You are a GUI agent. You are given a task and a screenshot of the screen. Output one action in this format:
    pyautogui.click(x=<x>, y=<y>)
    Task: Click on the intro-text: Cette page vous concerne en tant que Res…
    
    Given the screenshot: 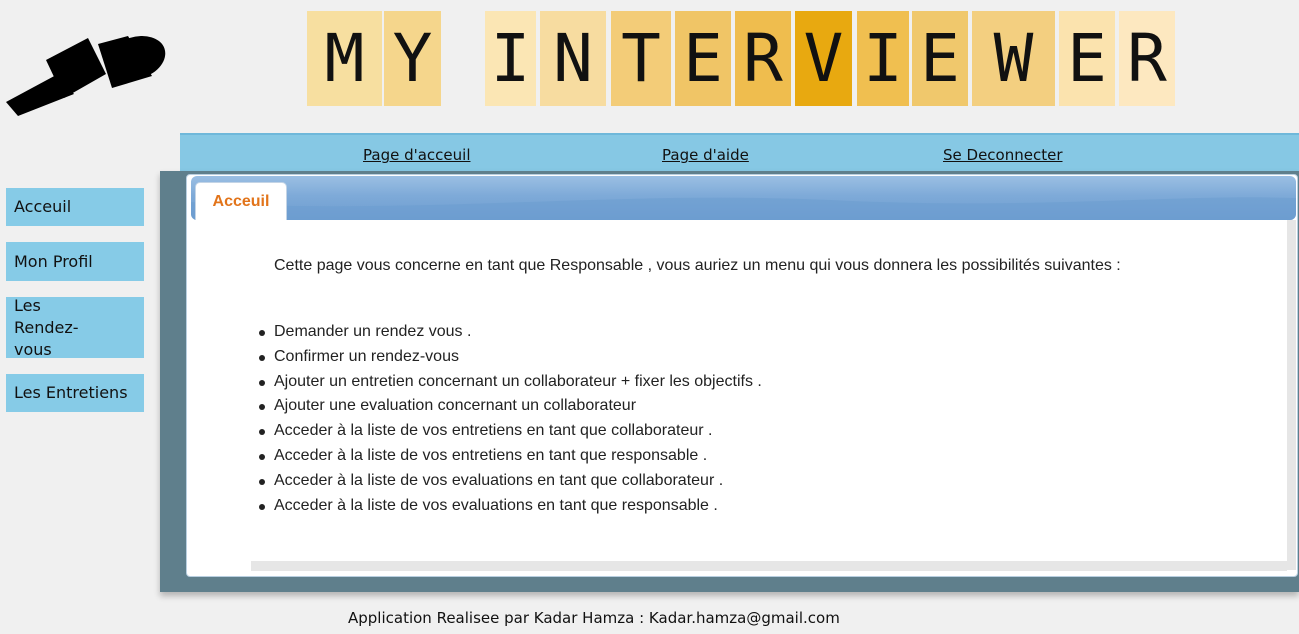 What is the action you would take?
    pyautogui.click(x=697, y=265)
    